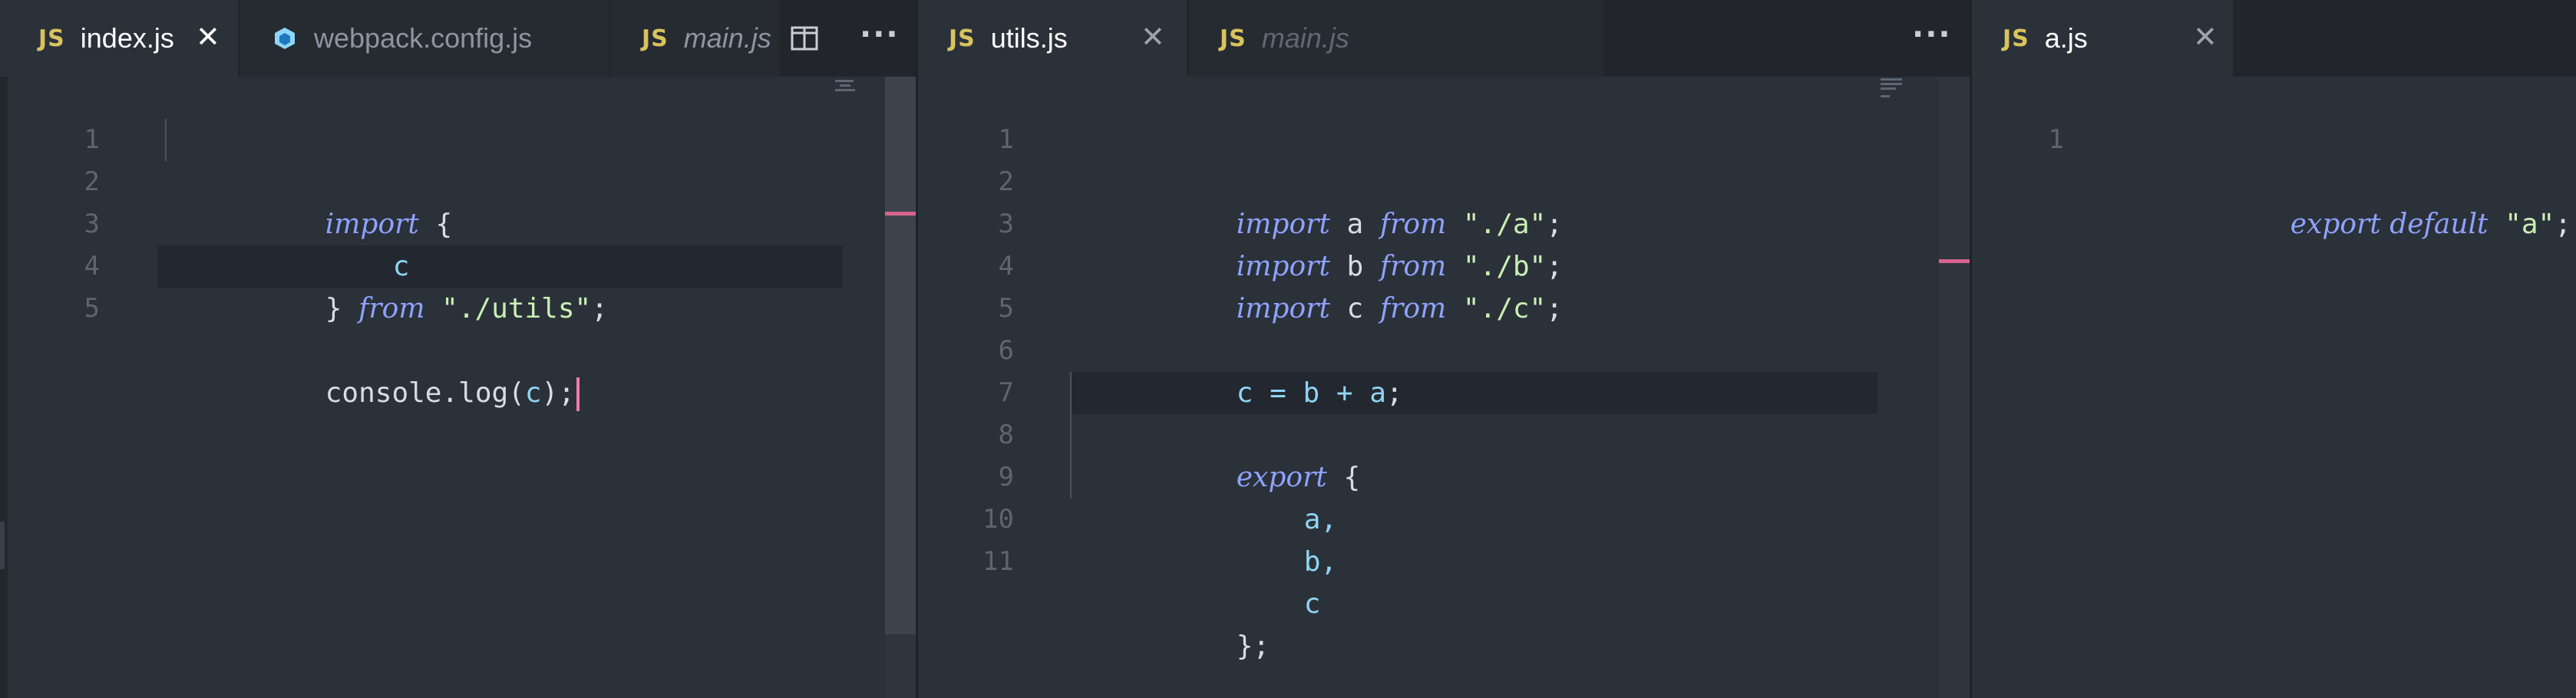 The width and height of the screenshot is (2576, 698). Describe the element at coordinates (1444, 158) in the screenshot. I see `code-line: 1 import a from "./a";` at that location.